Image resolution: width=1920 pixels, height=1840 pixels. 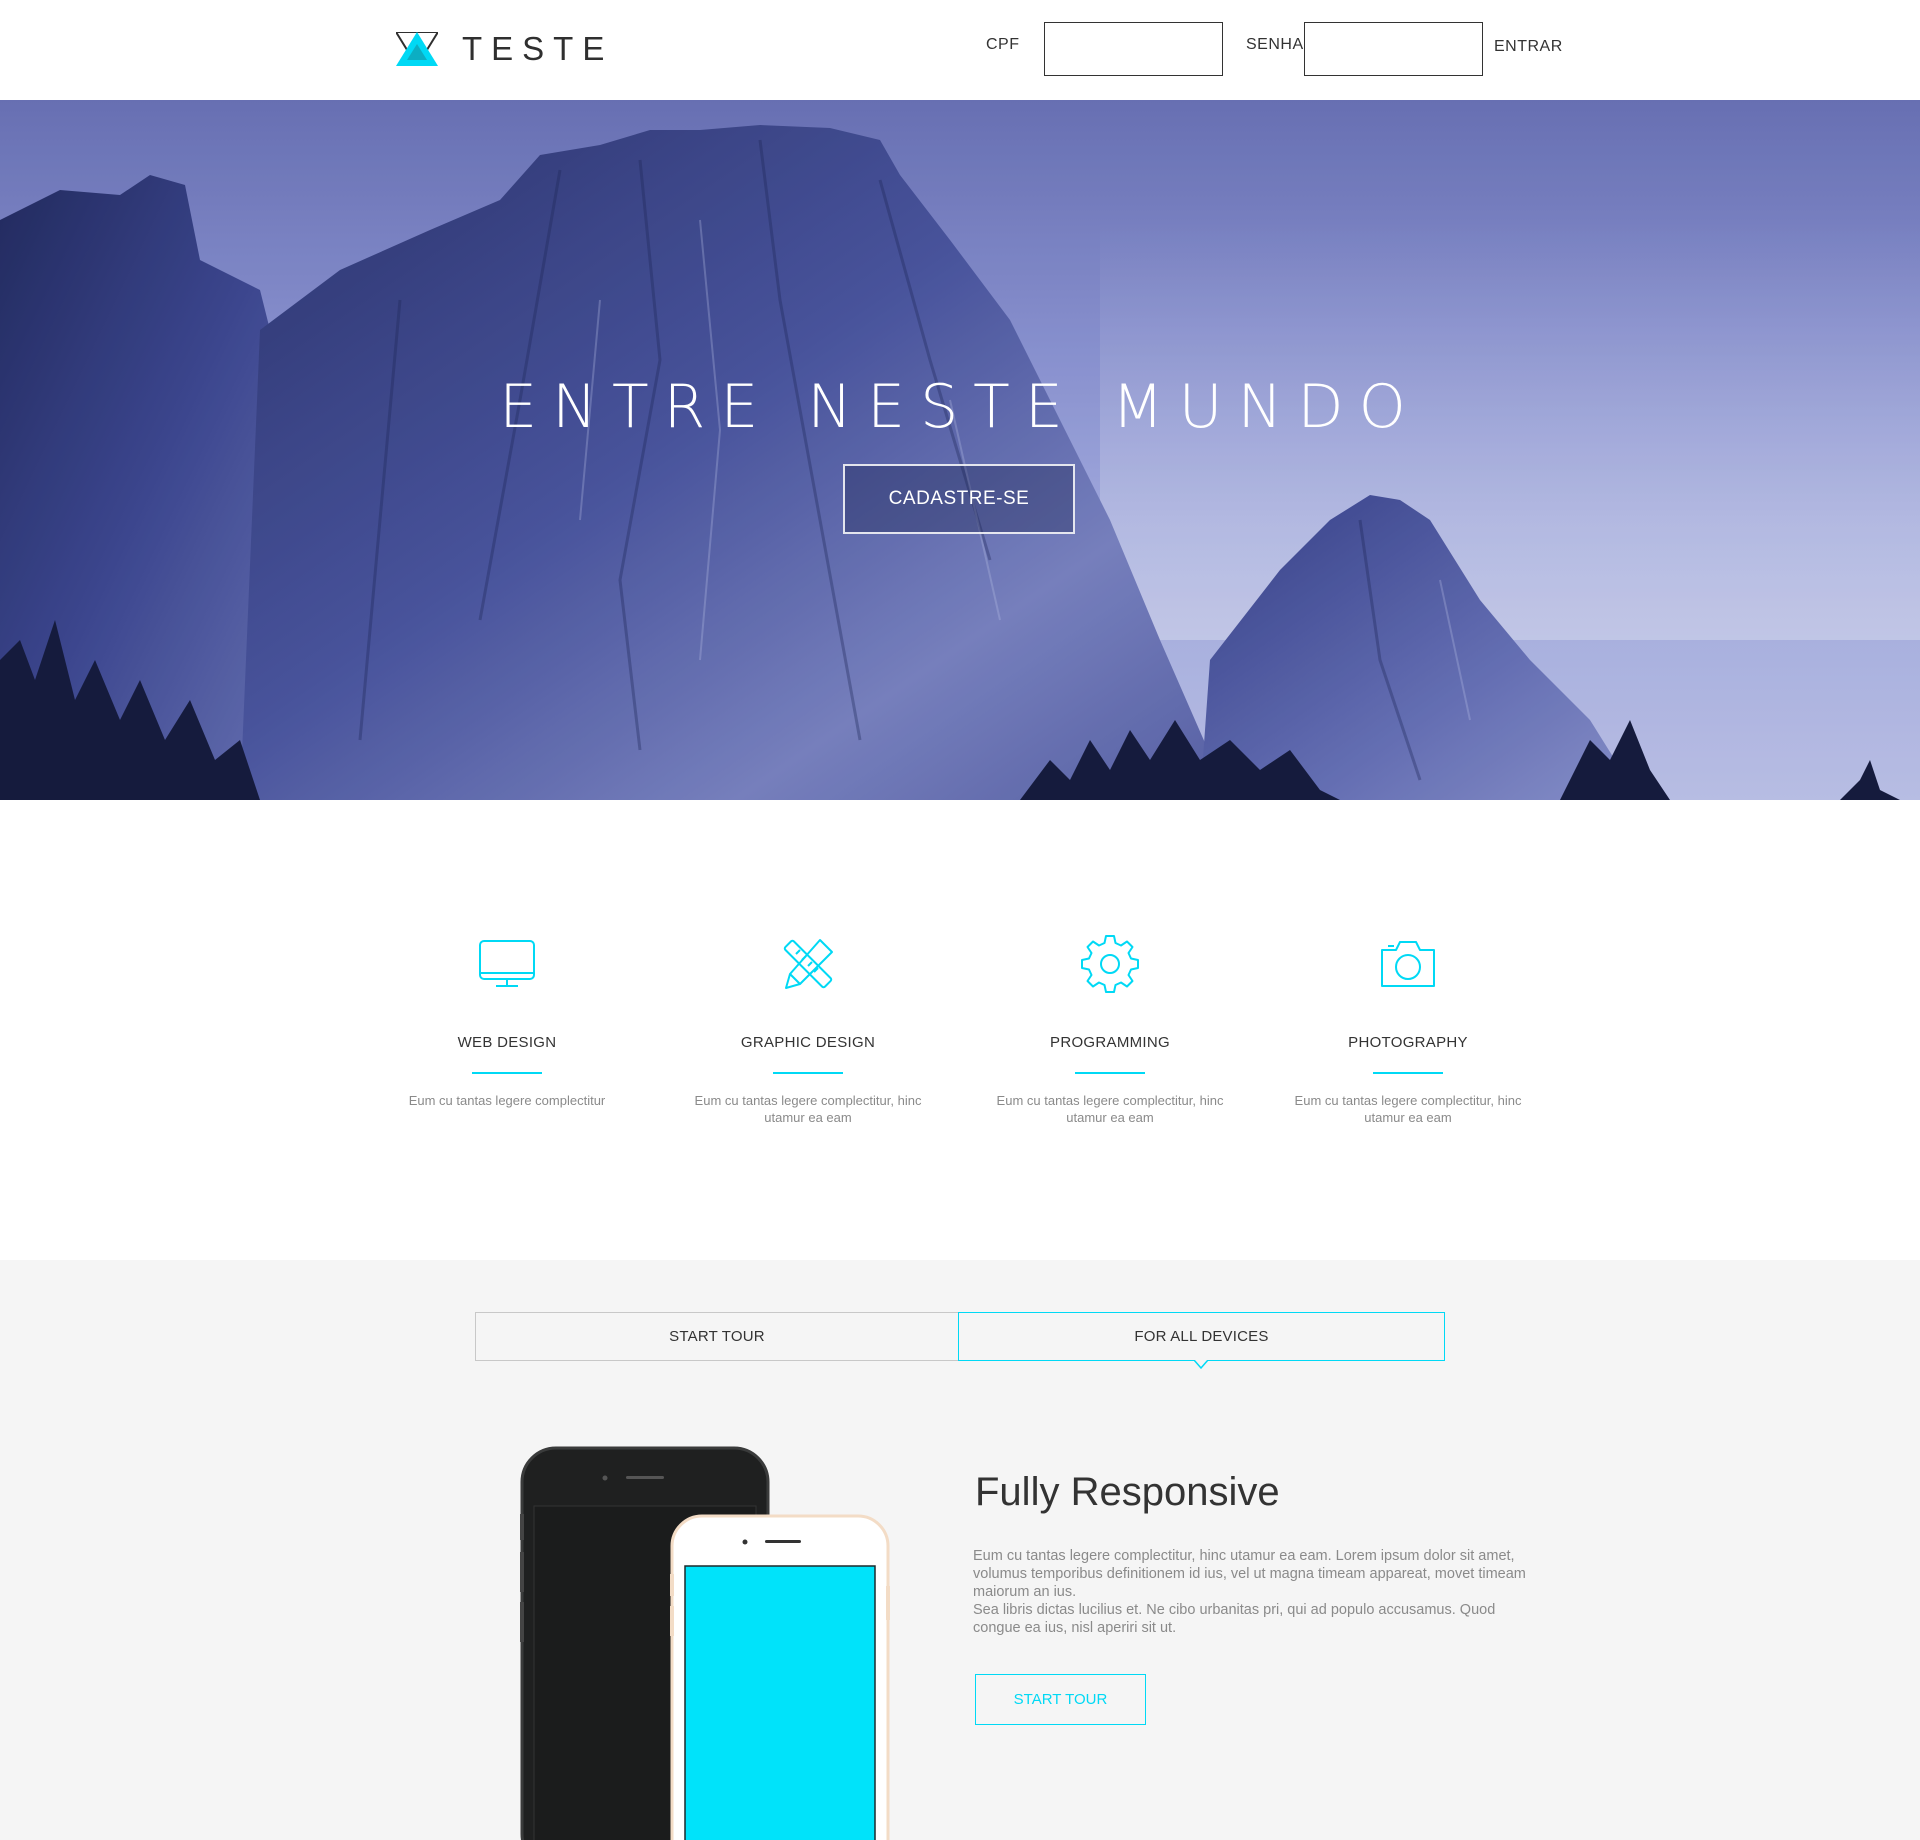 What do you see at coordinates (780, 1677) in the screenshot?
I see `light-phone-icon` at bounding box center [780, 1677].